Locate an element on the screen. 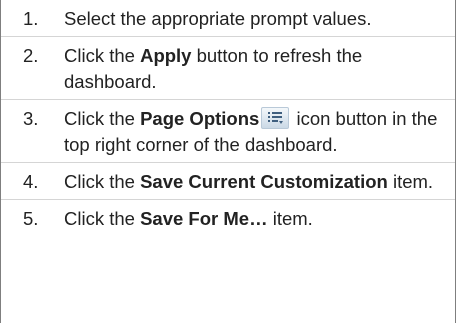  step-number: 1. is located at coordinates (31, 18).